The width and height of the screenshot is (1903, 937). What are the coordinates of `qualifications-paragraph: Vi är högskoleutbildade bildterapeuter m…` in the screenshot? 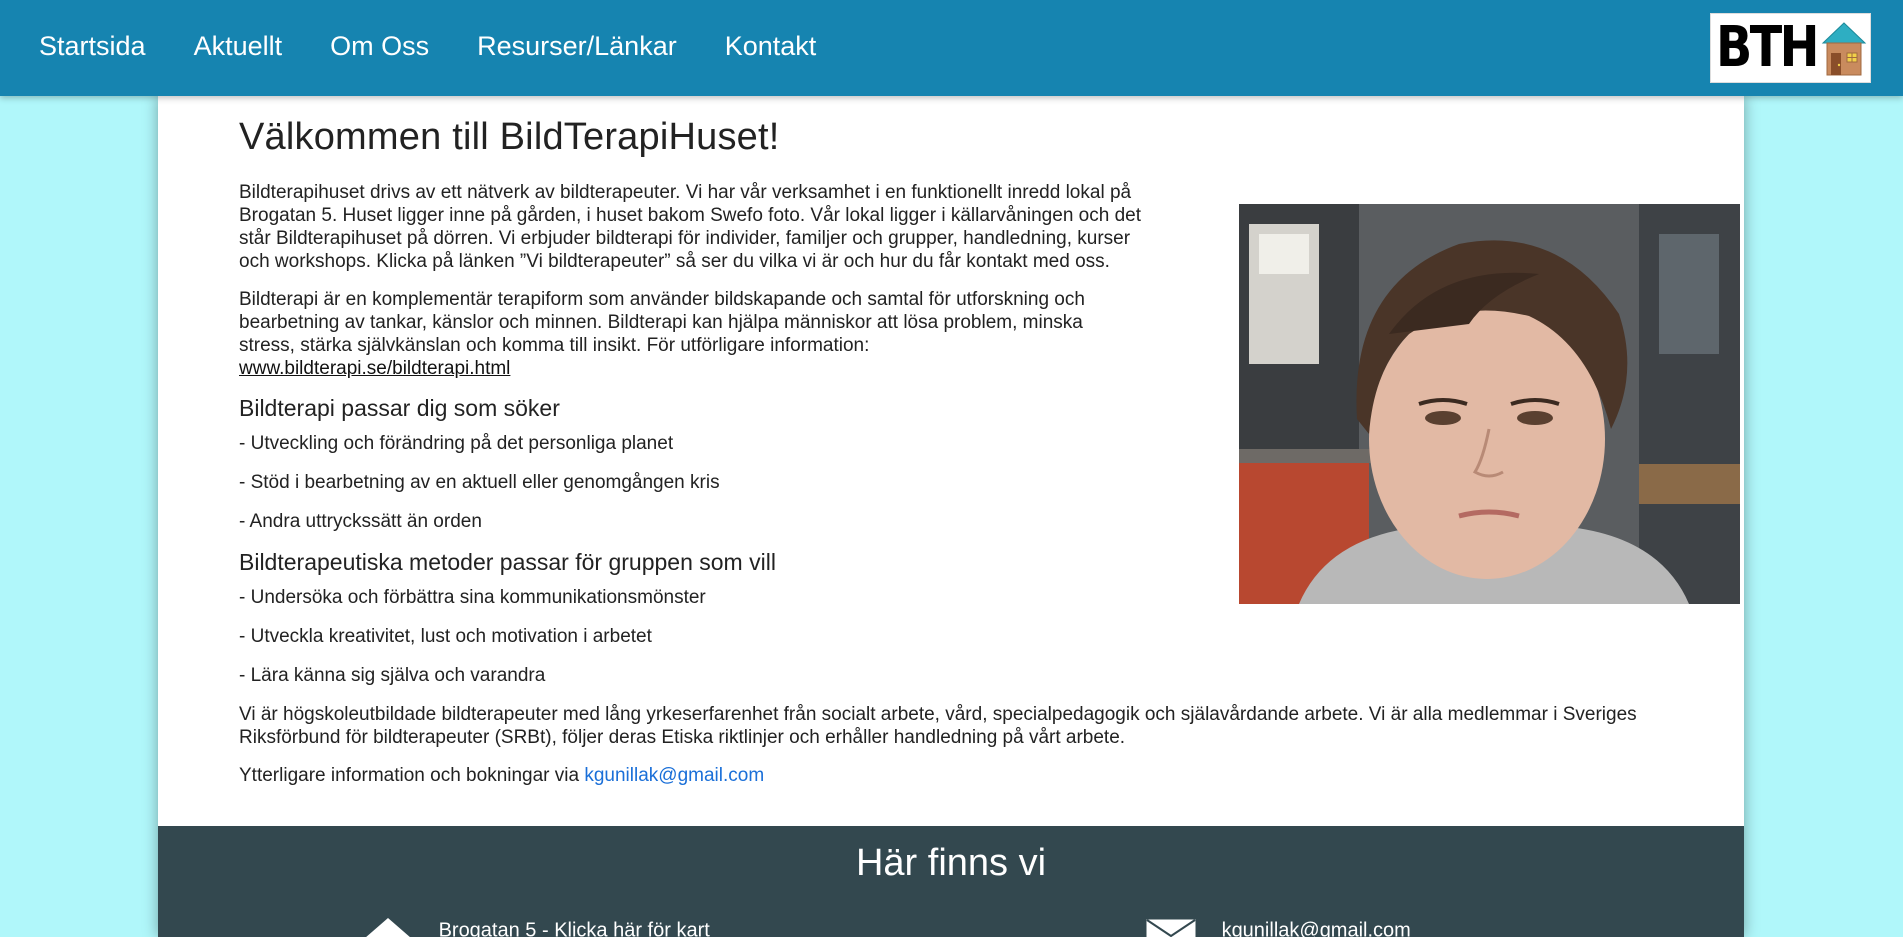 It's located at (938, 726).